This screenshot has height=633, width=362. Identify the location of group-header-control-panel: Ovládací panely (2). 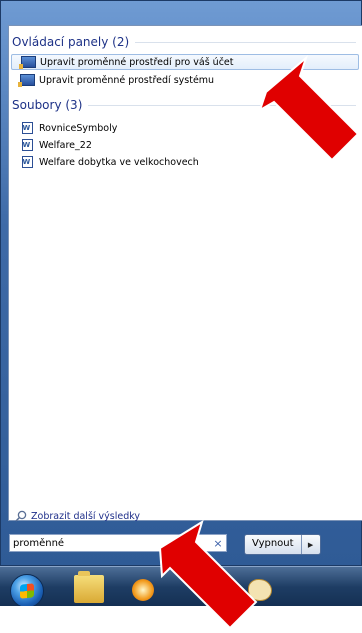
(184, 42).